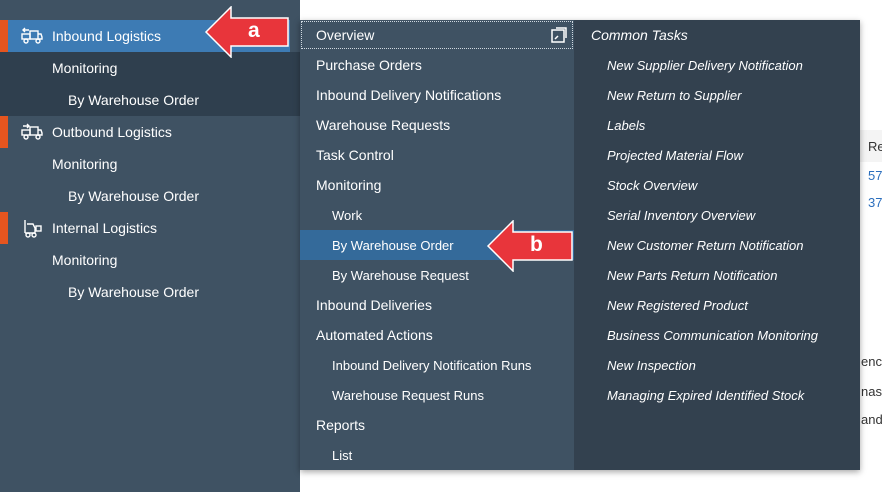 Image resolution: width=882 pixels, height=492 pixels. What do you see at coordinates (652, 185) in the screenshot?
I see `task-label: Stock Overview` at bounding box center [652, 185].